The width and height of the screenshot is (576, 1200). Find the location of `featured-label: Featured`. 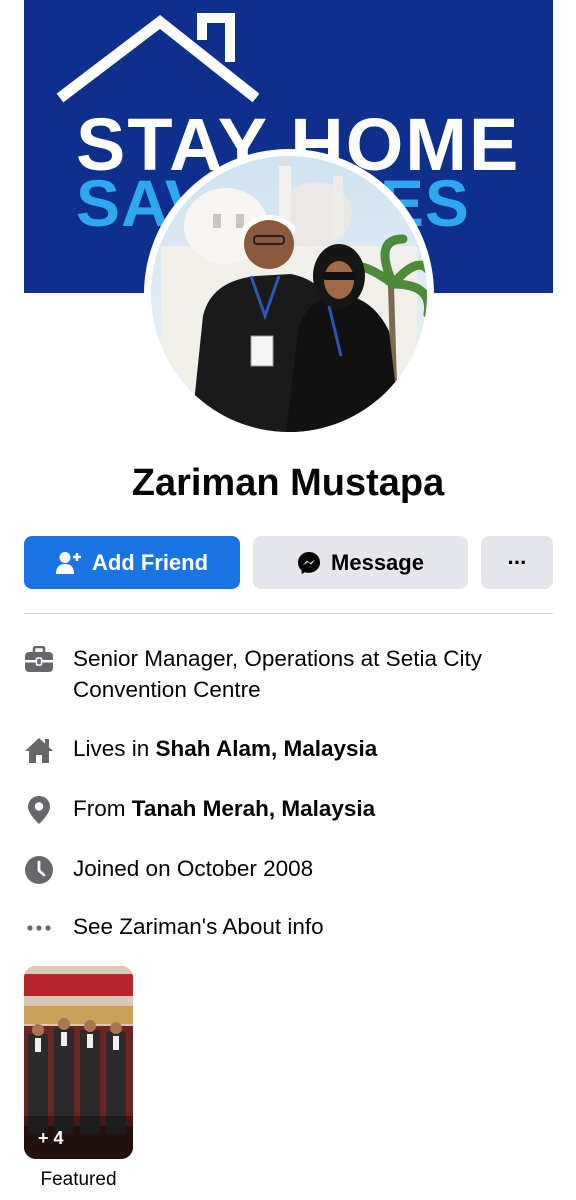

featured-label: Featured is located at coordinates (78, 1179).